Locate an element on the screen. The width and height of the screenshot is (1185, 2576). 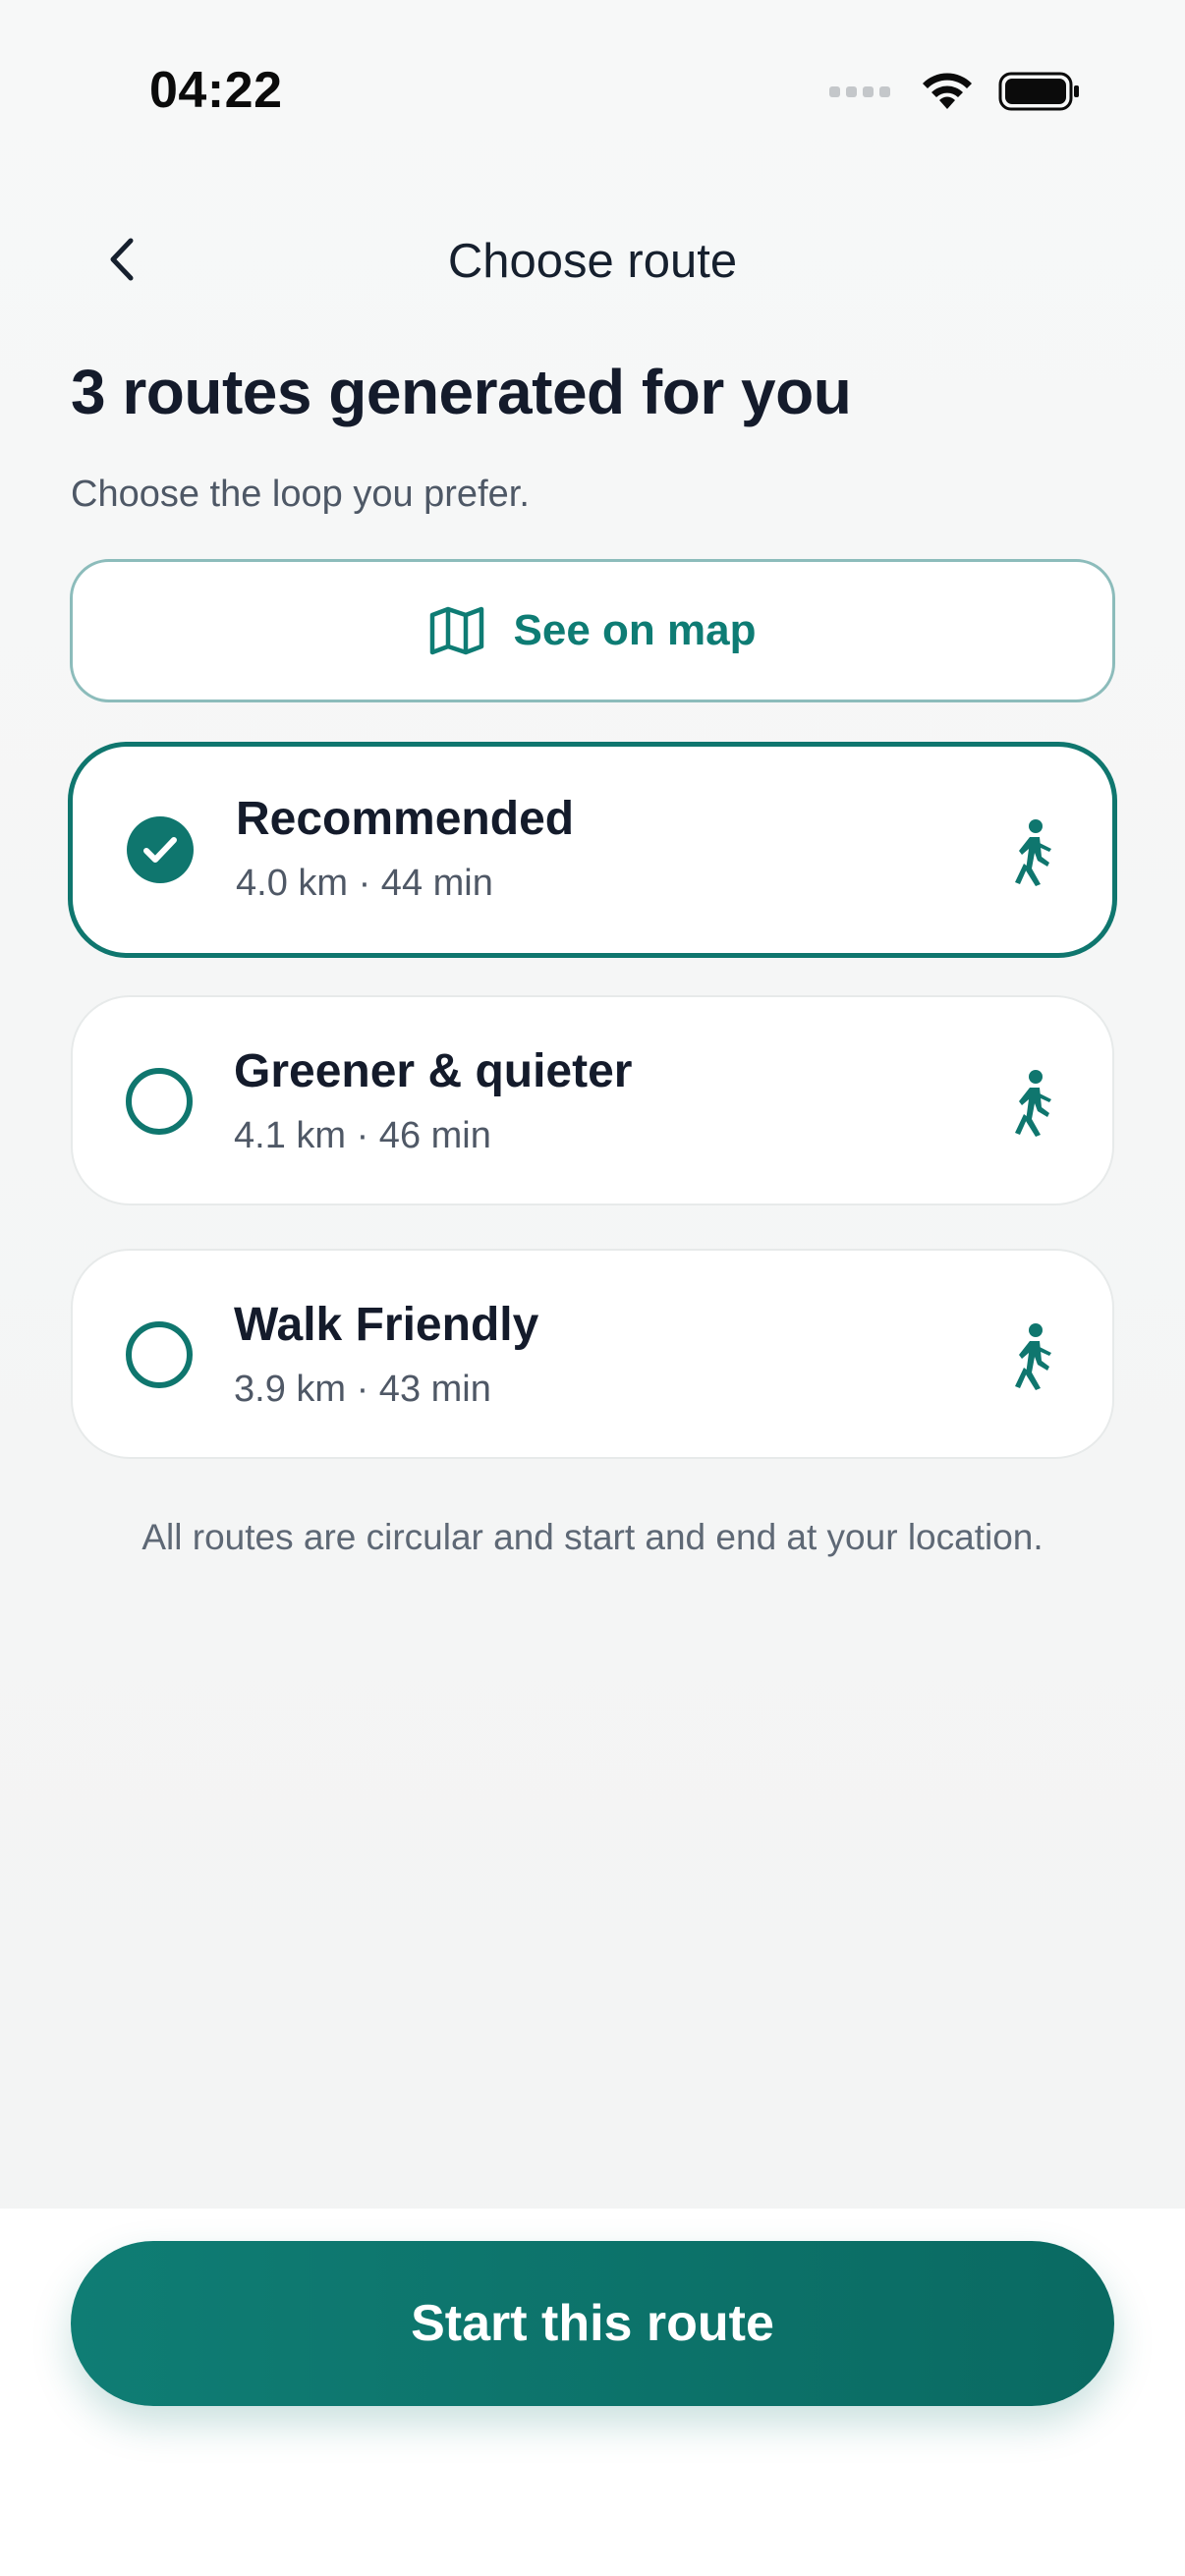
route-distance-time: 3.9 km · 43 min is located at coordinates (363, 1389).